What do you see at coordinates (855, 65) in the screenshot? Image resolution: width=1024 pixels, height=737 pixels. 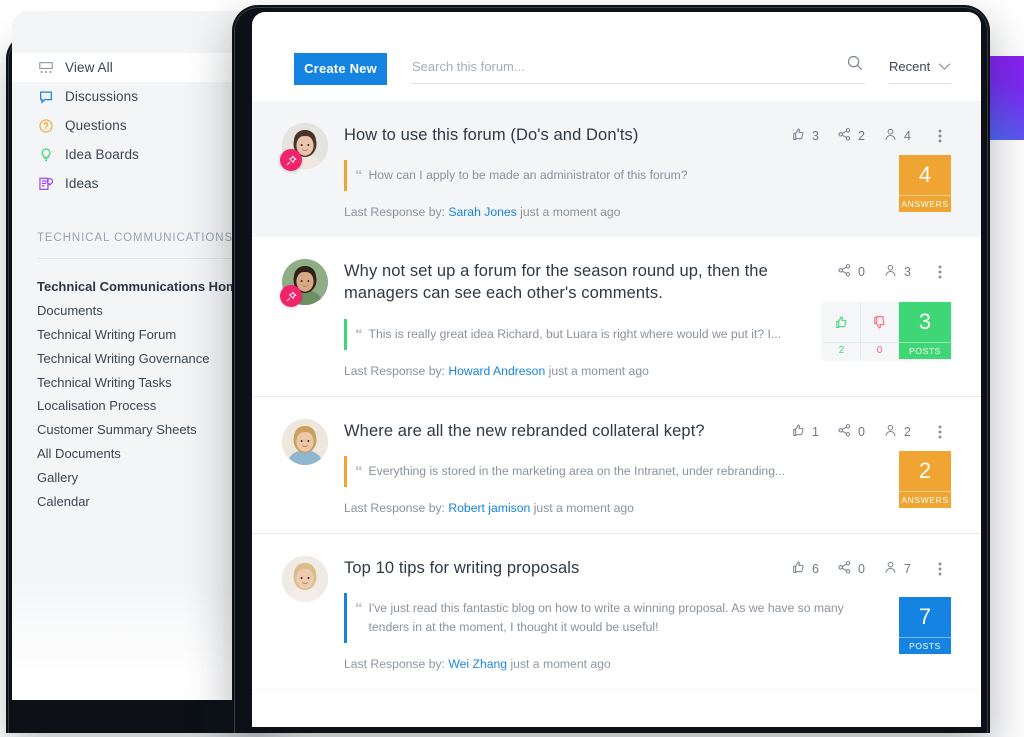 I see `search-icon` at bounding box center [855, 65].